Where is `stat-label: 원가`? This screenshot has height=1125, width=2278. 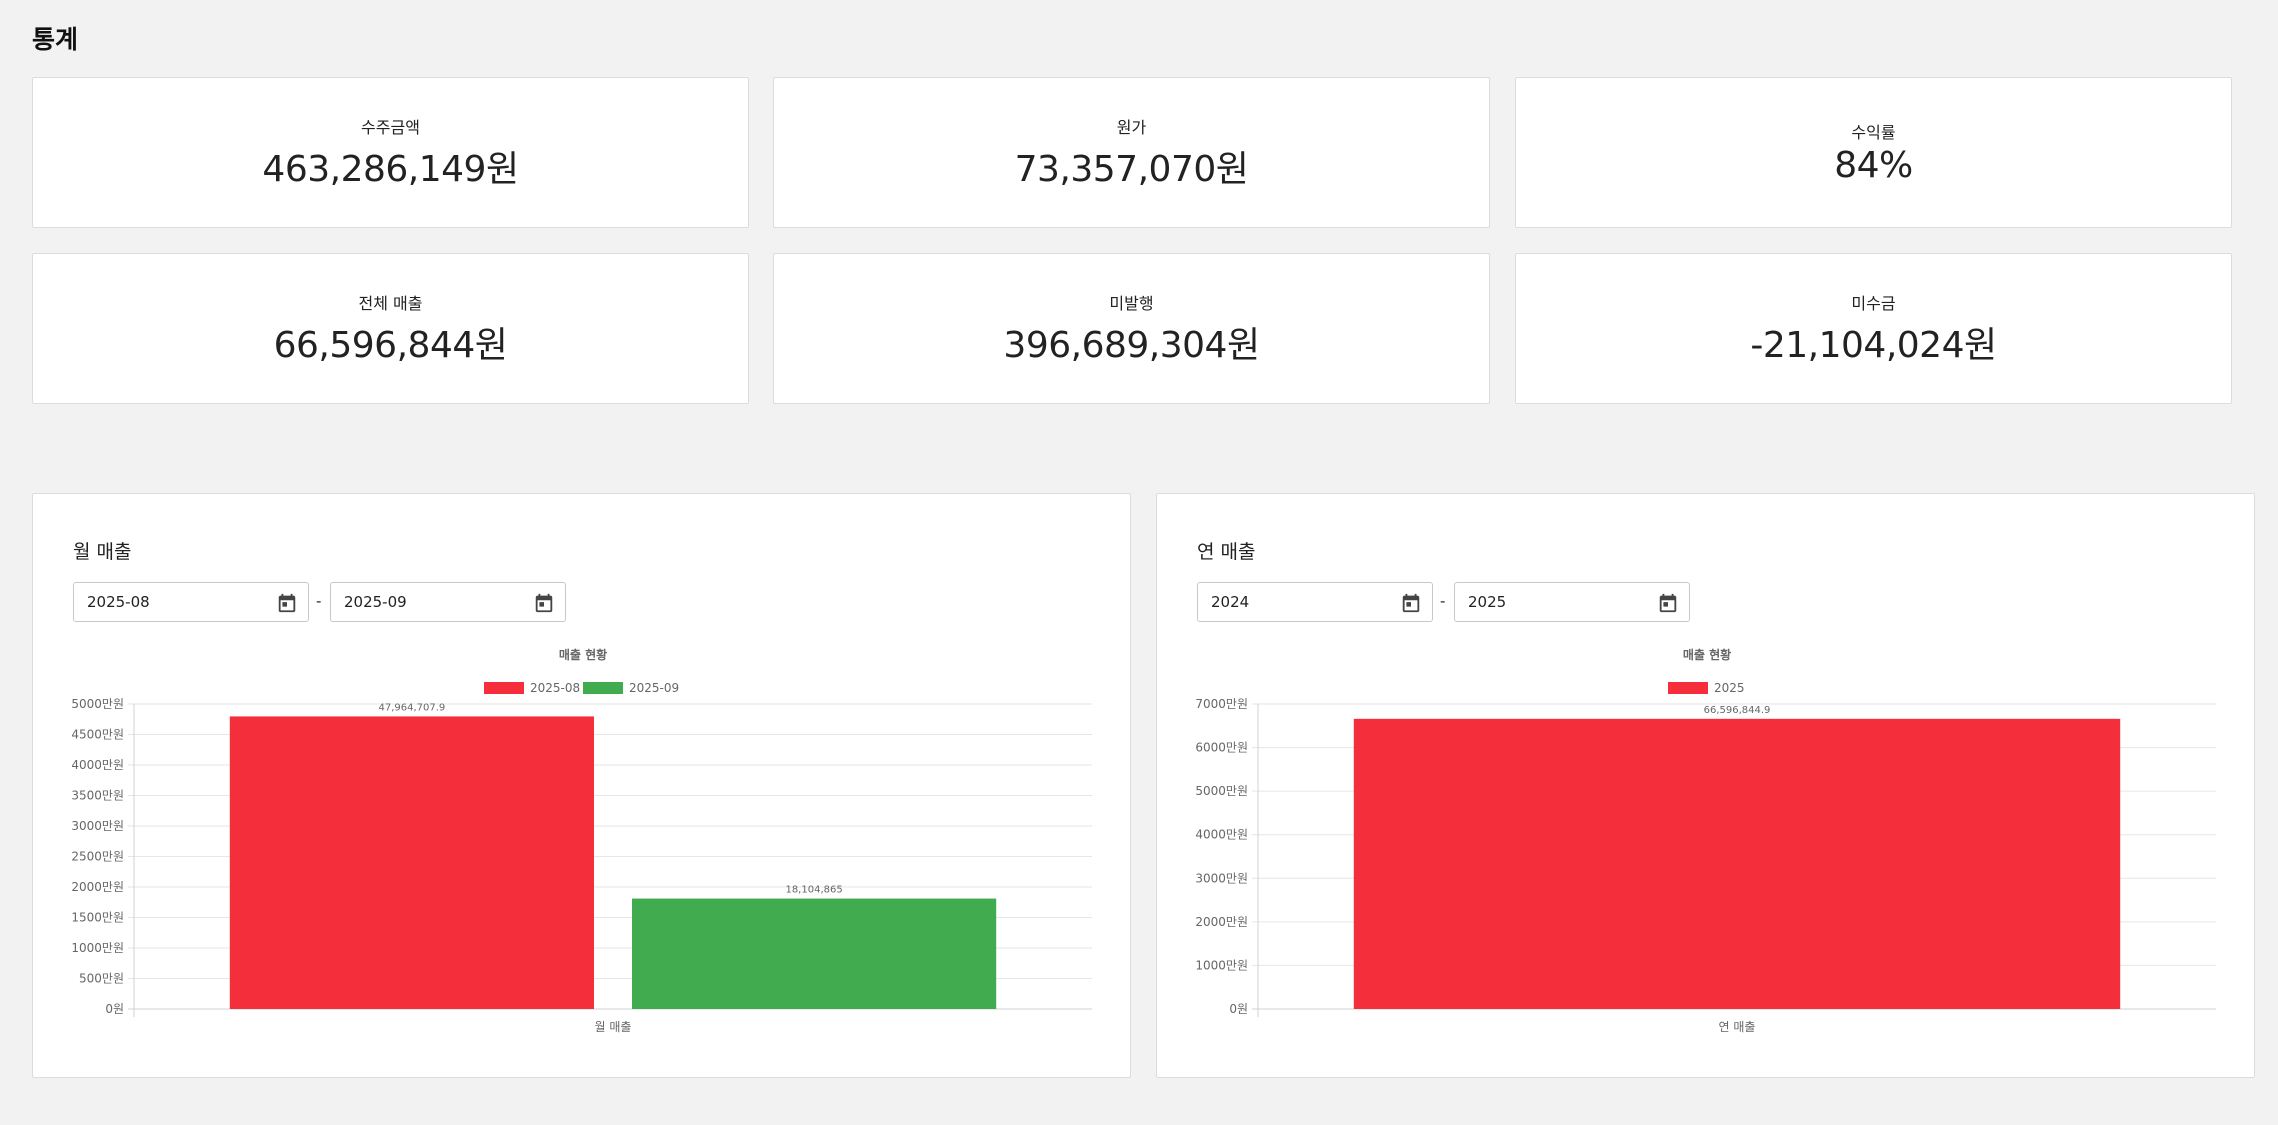 stat-label: 원가 is located at coordinates (1131, 127).